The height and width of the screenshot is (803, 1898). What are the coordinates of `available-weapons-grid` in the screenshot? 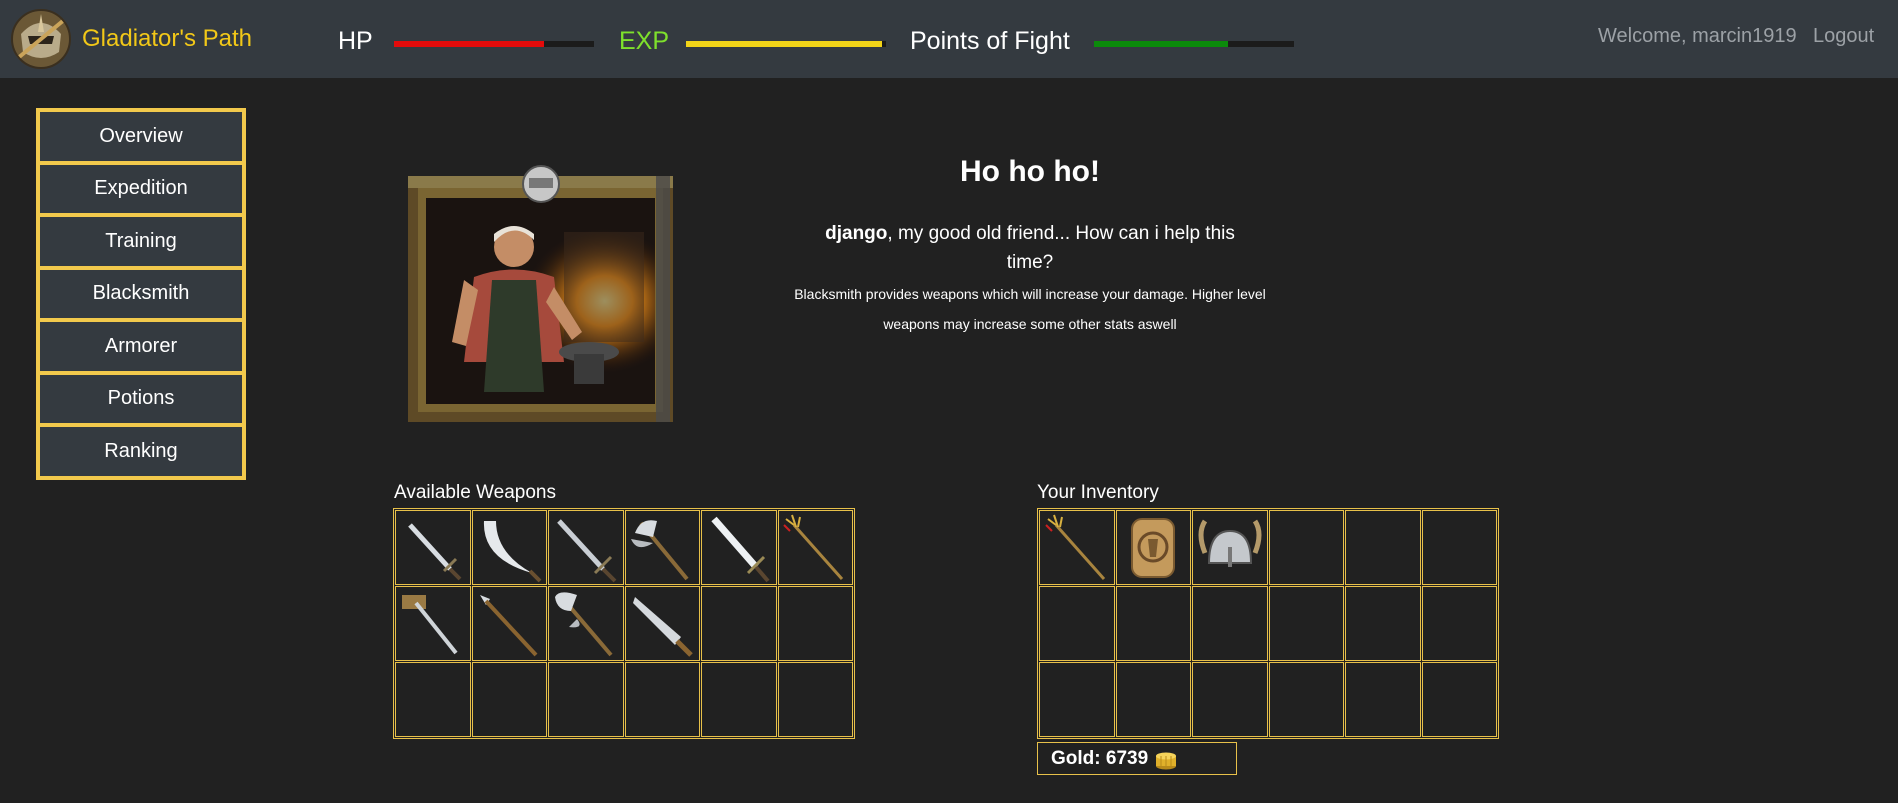 It's located at (624, 623).